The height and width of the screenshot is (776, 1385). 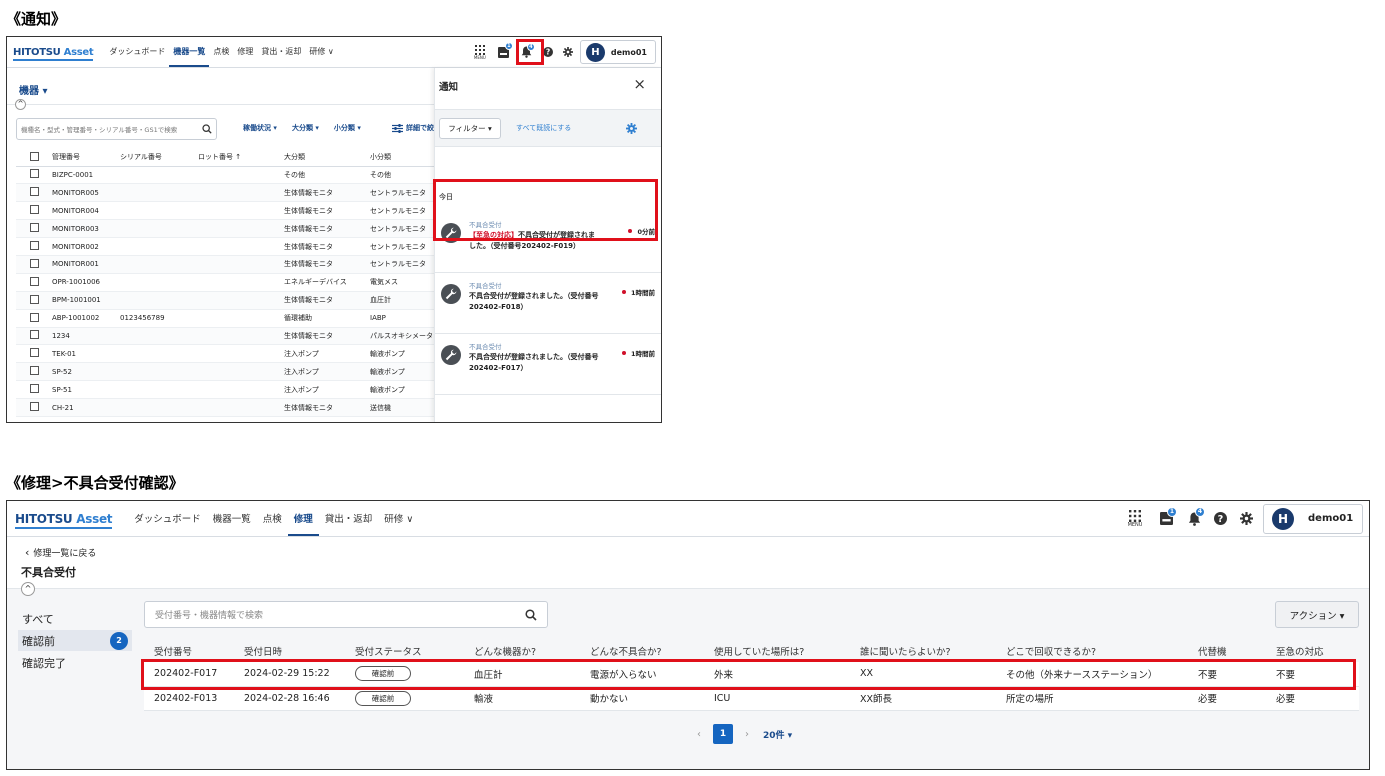 I want to click on prev-page-button: ‹, so click(x=699, y=734).